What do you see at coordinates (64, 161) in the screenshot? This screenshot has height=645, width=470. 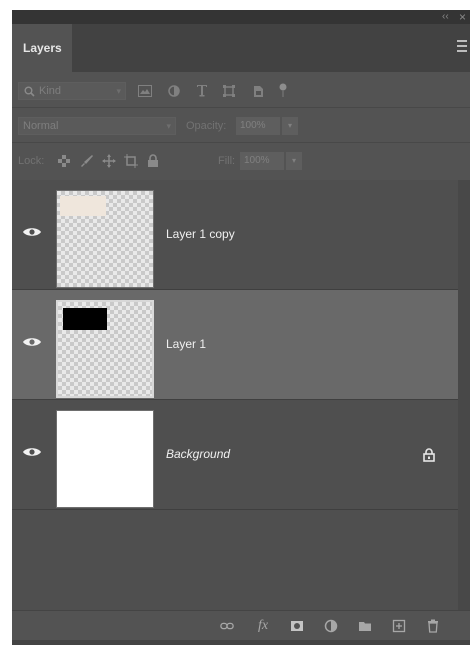 I see `lock-transparent-pixels-icon` at bounding box center [64, 161].